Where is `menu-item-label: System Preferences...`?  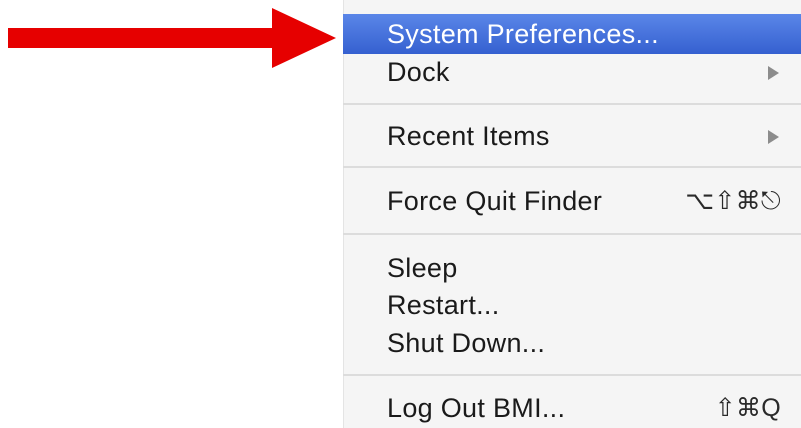
menu-item-label: System Preferences... is located at coordinates (523, 33).